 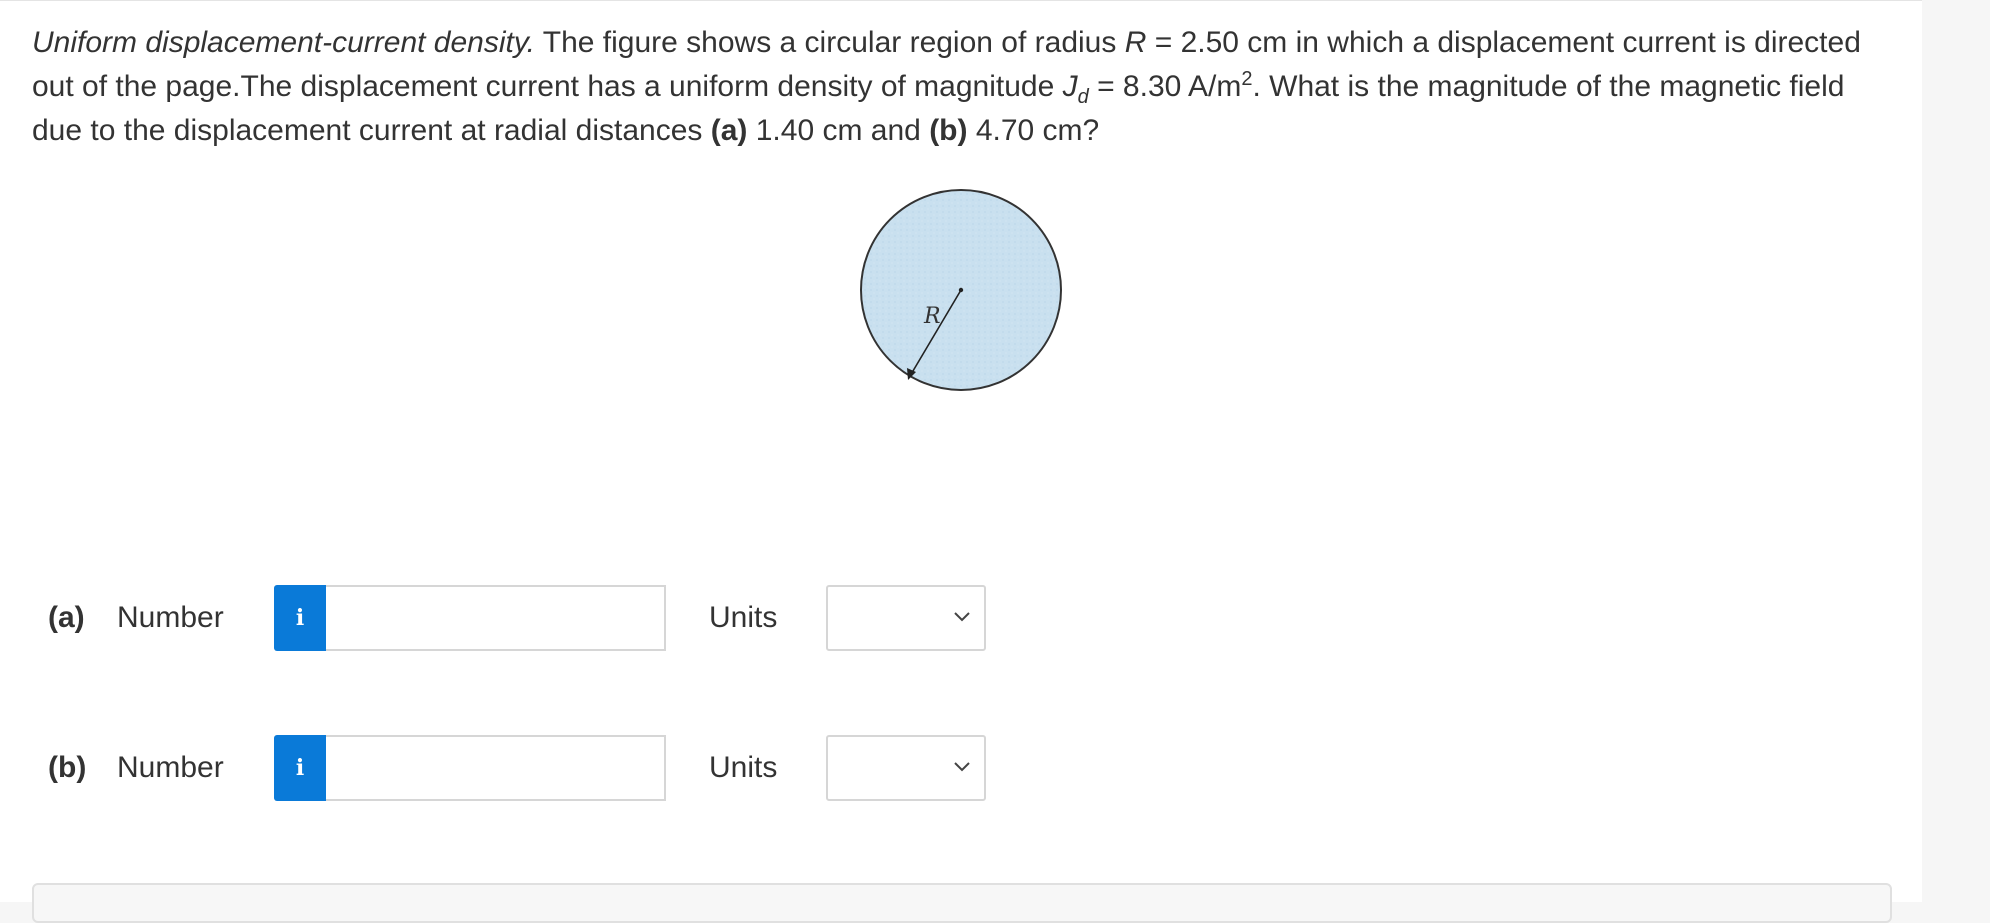 I want to click on question-title: Uniform displacement-current density., so click(x=283, y=42).